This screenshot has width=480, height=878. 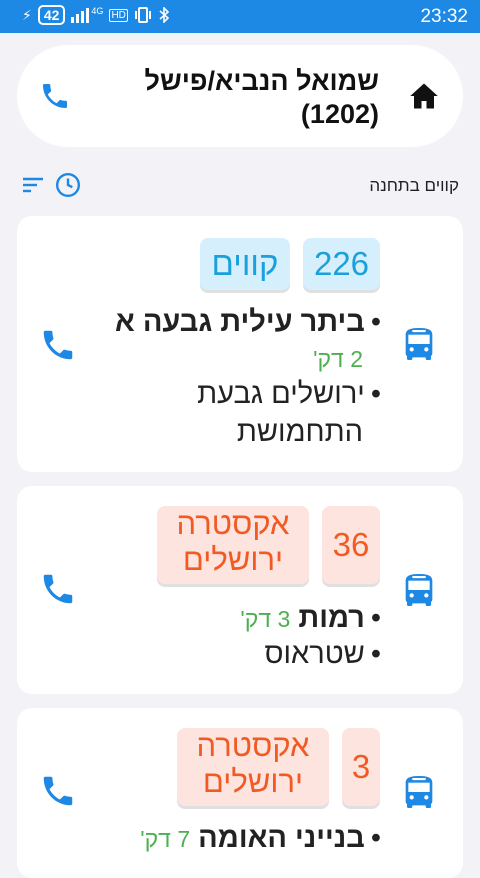 I want to click on destination-2: •שטראוס, so click(x=322, y=654).